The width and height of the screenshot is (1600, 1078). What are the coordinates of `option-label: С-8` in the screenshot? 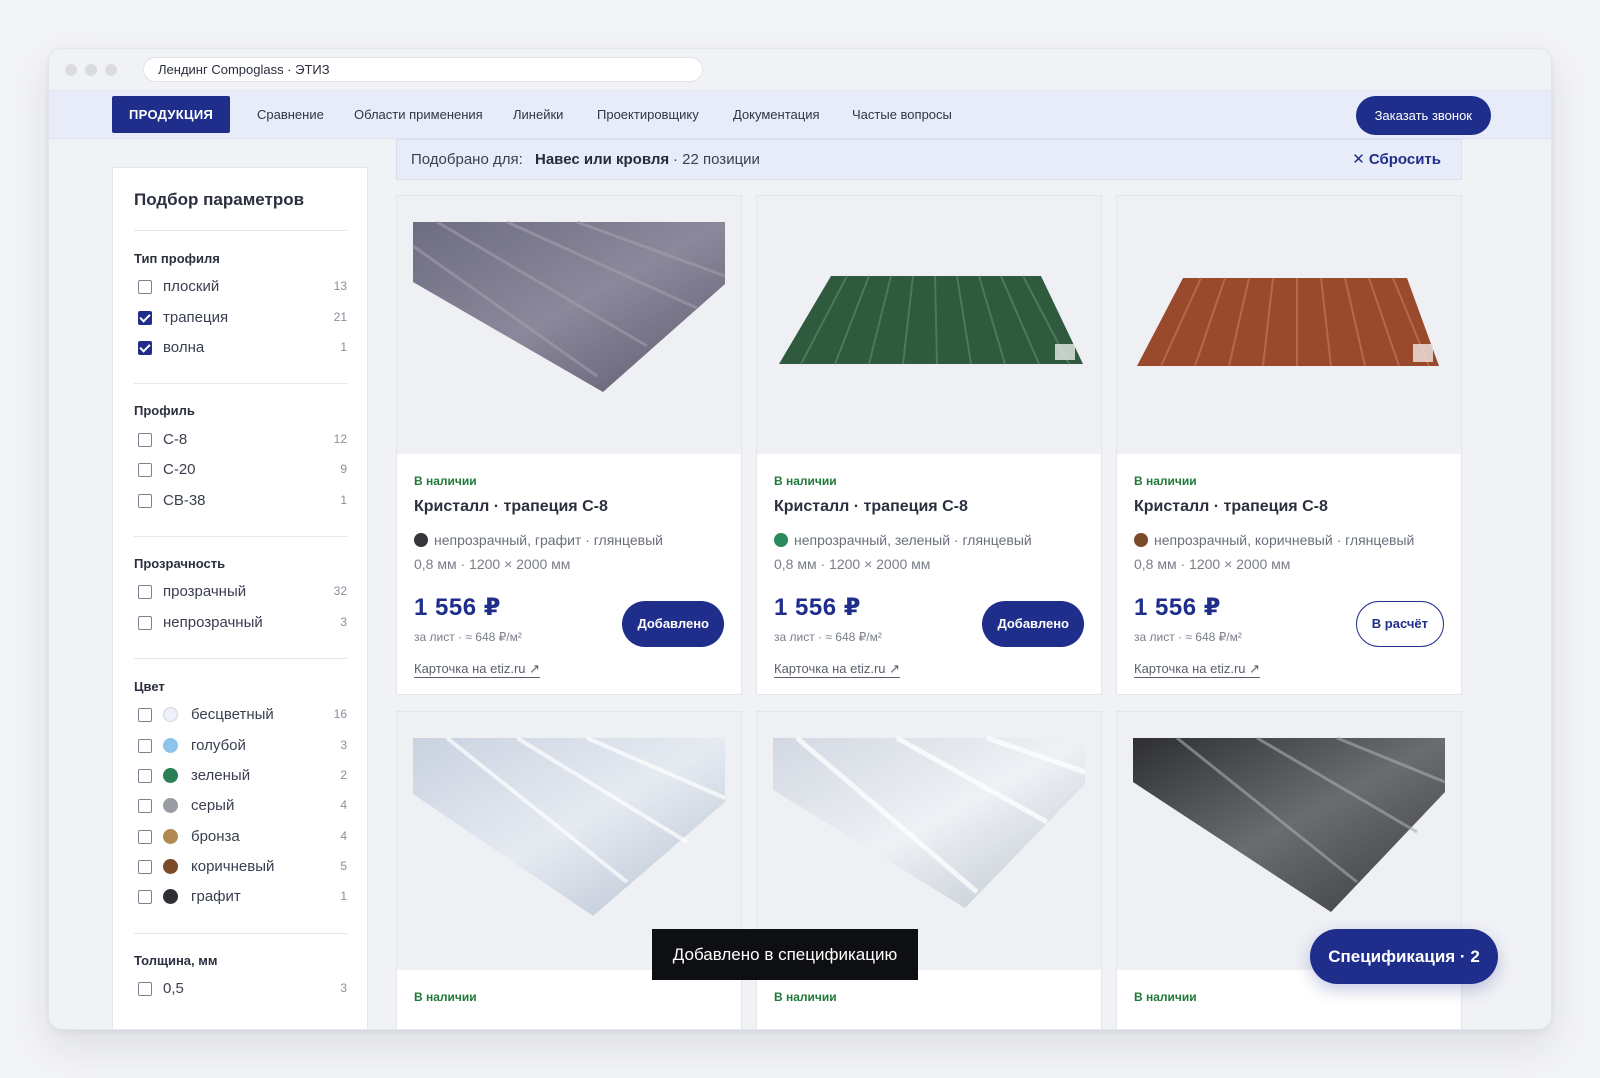 It's located at (175, 439).